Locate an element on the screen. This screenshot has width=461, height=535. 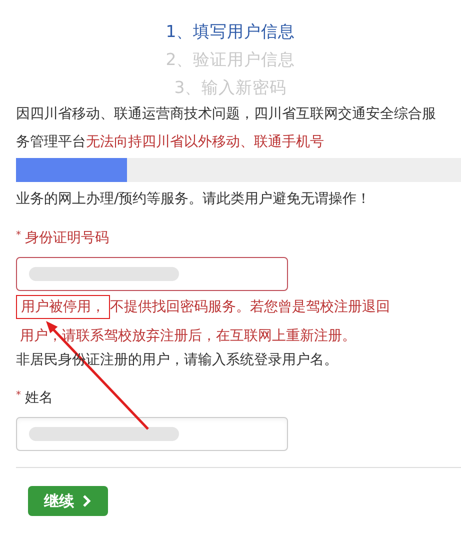
field-label: 身份证明号码 is located at coordinates (67, 238).